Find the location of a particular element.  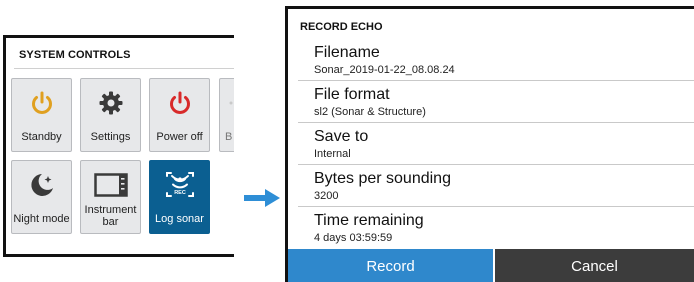

time-remaining-value: 4 days 03:59:59 is located at coordinates (353, 238).